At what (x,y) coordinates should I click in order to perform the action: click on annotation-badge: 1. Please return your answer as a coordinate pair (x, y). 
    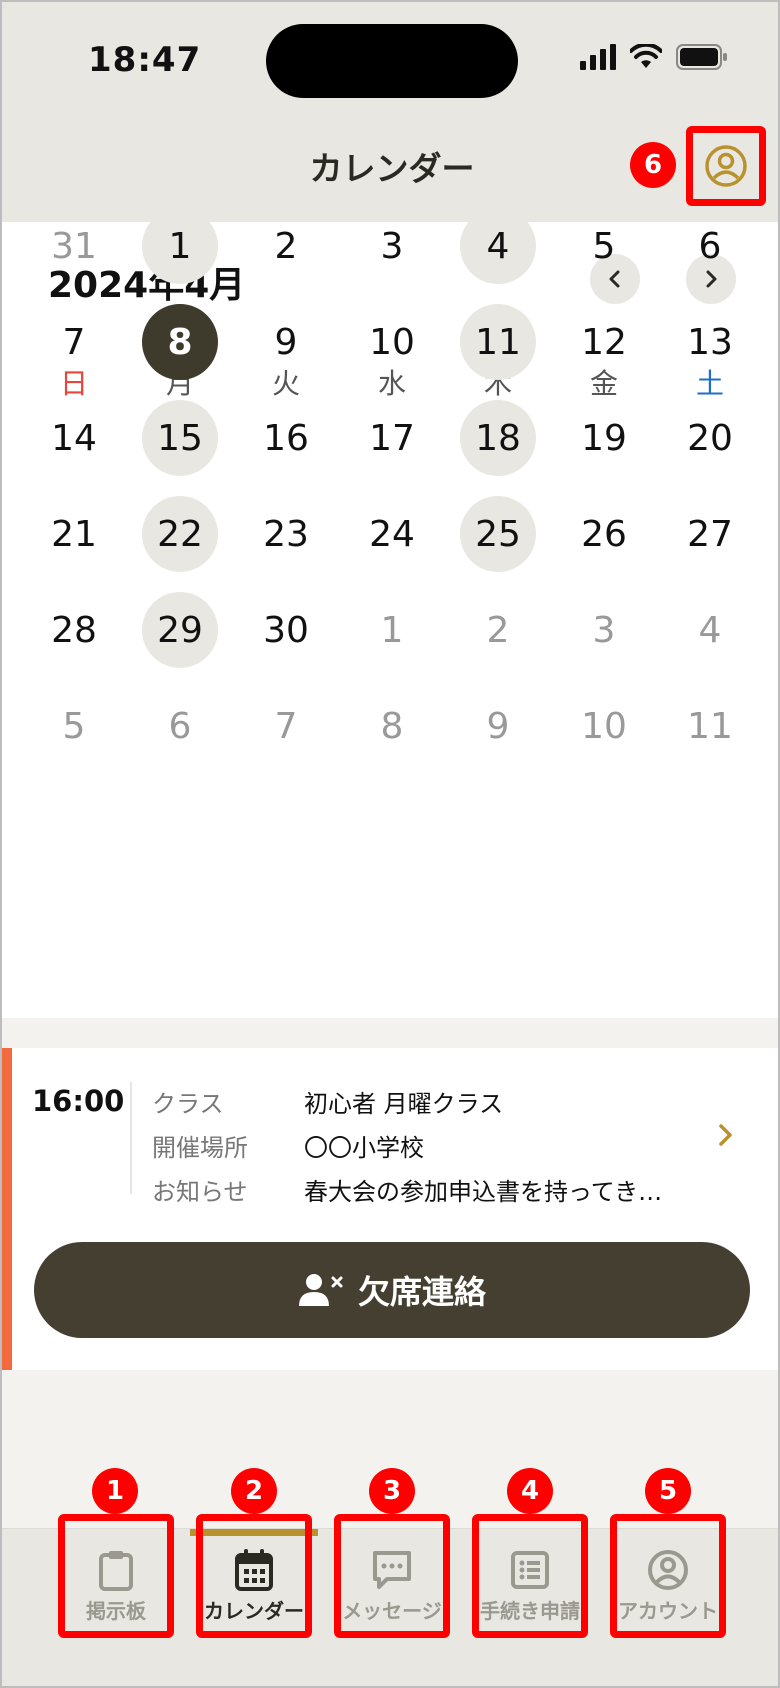
    Looking at the image, I should click on (115, 1491).